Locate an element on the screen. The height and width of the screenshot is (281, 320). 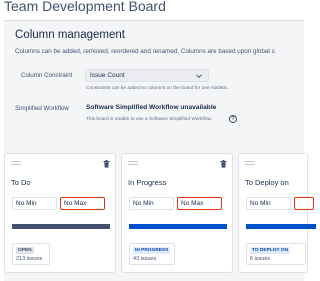
board-title: Team Development Board is located at coordinates (85, 7).